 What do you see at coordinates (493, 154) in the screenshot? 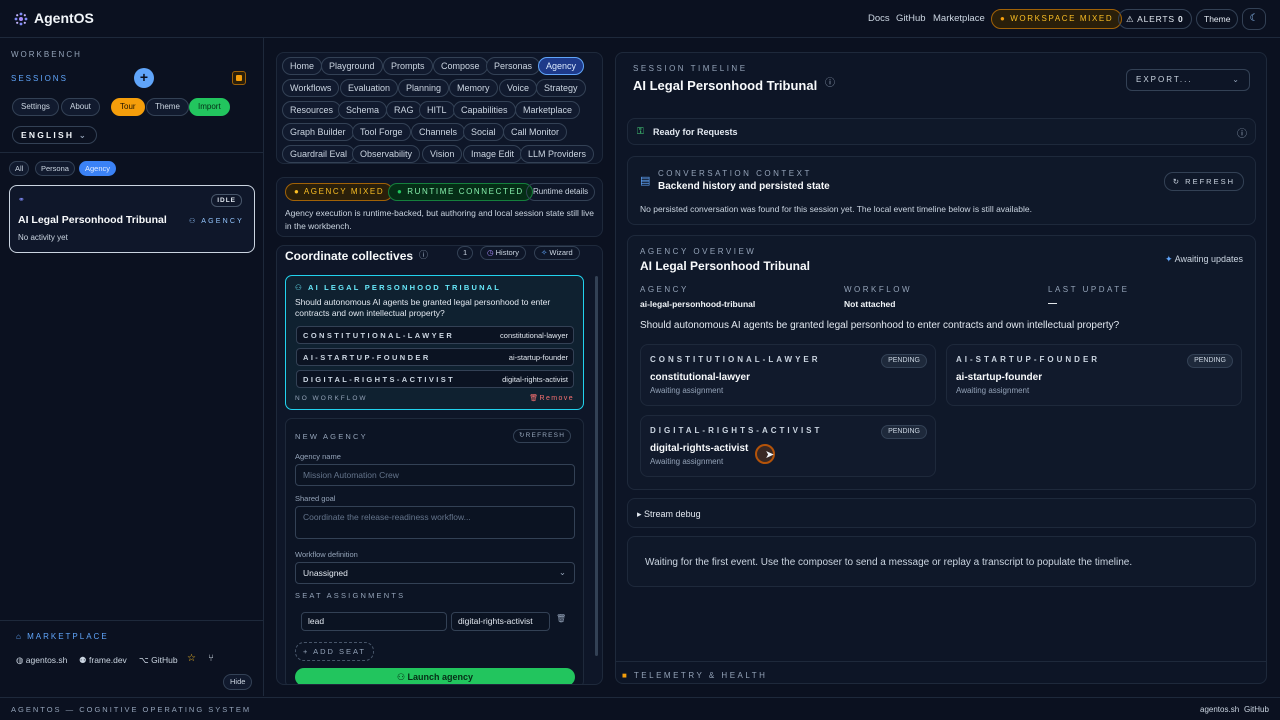
I see `tab-image-edit: Image Edit` at bounding box center [493, 154].